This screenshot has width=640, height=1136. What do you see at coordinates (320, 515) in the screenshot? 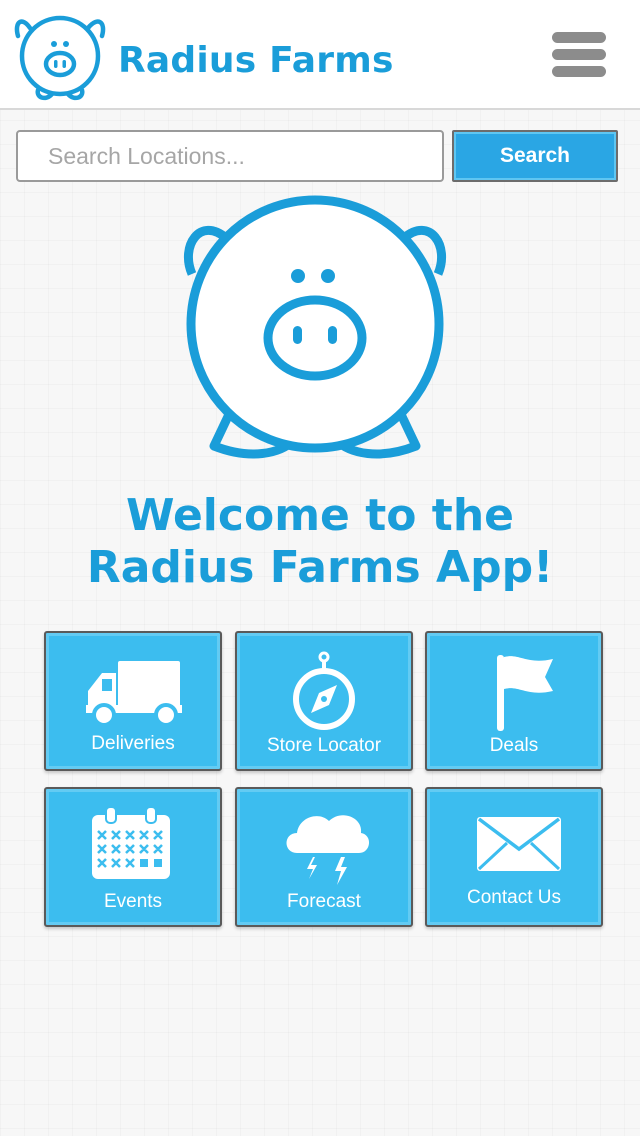
I see `welcome-line-1: Welcome to the` at bounding box center [320, 515].